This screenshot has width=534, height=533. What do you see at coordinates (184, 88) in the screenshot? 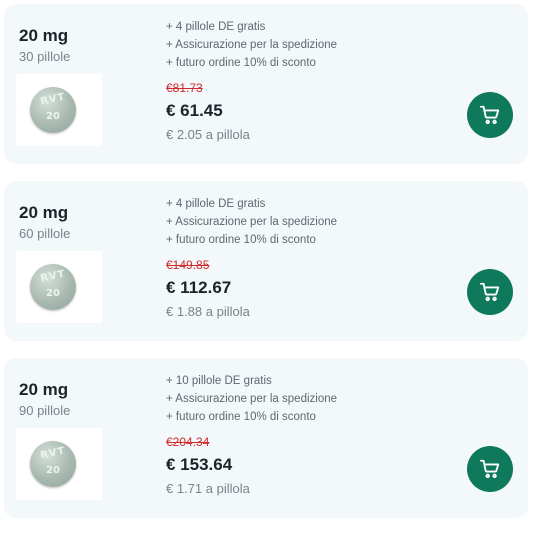
I see `old-price: €81.73` at bounding box center [184, 88].